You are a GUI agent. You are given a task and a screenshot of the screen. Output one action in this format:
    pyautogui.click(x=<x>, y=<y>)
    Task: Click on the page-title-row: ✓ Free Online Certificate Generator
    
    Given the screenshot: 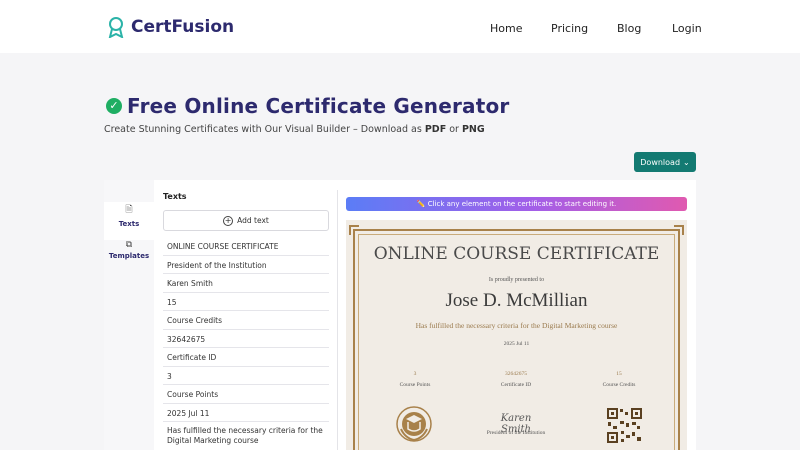 What is the action you would take?
    pyautogui.click(x=307, y=106)
    